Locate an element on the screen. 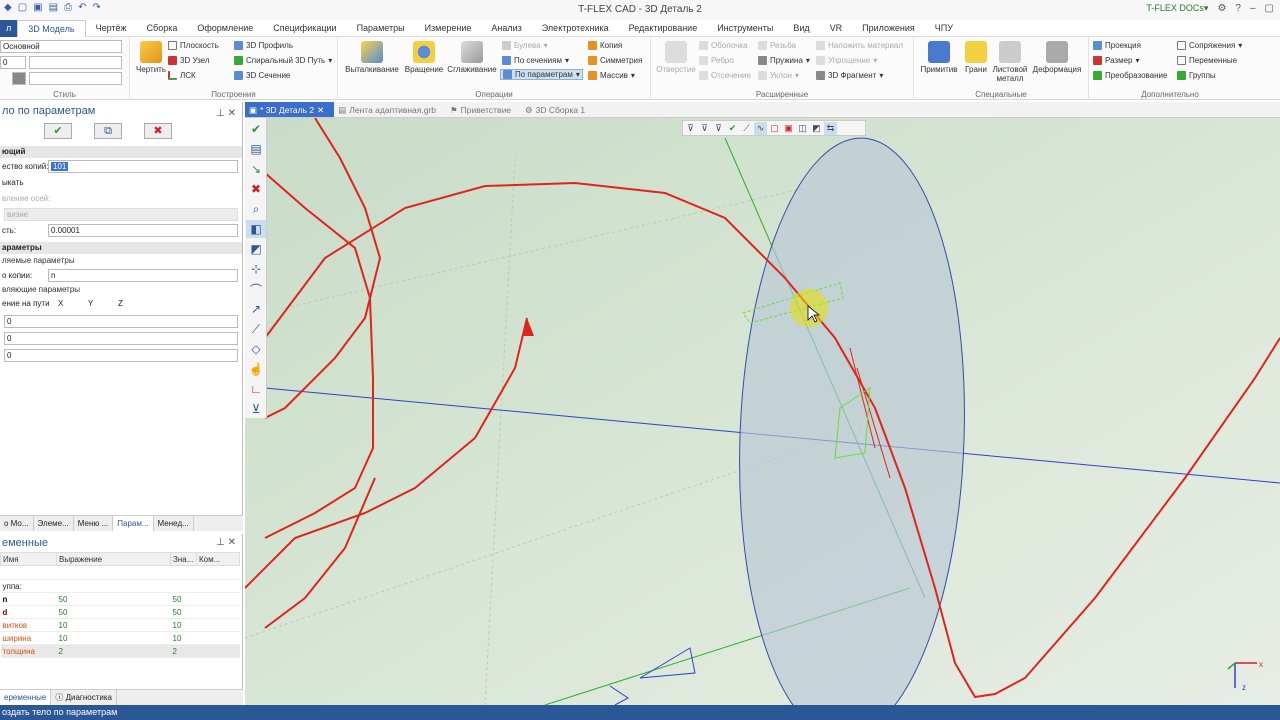  filter-path-icon: ⇆ is located at coordinates (830, 128).